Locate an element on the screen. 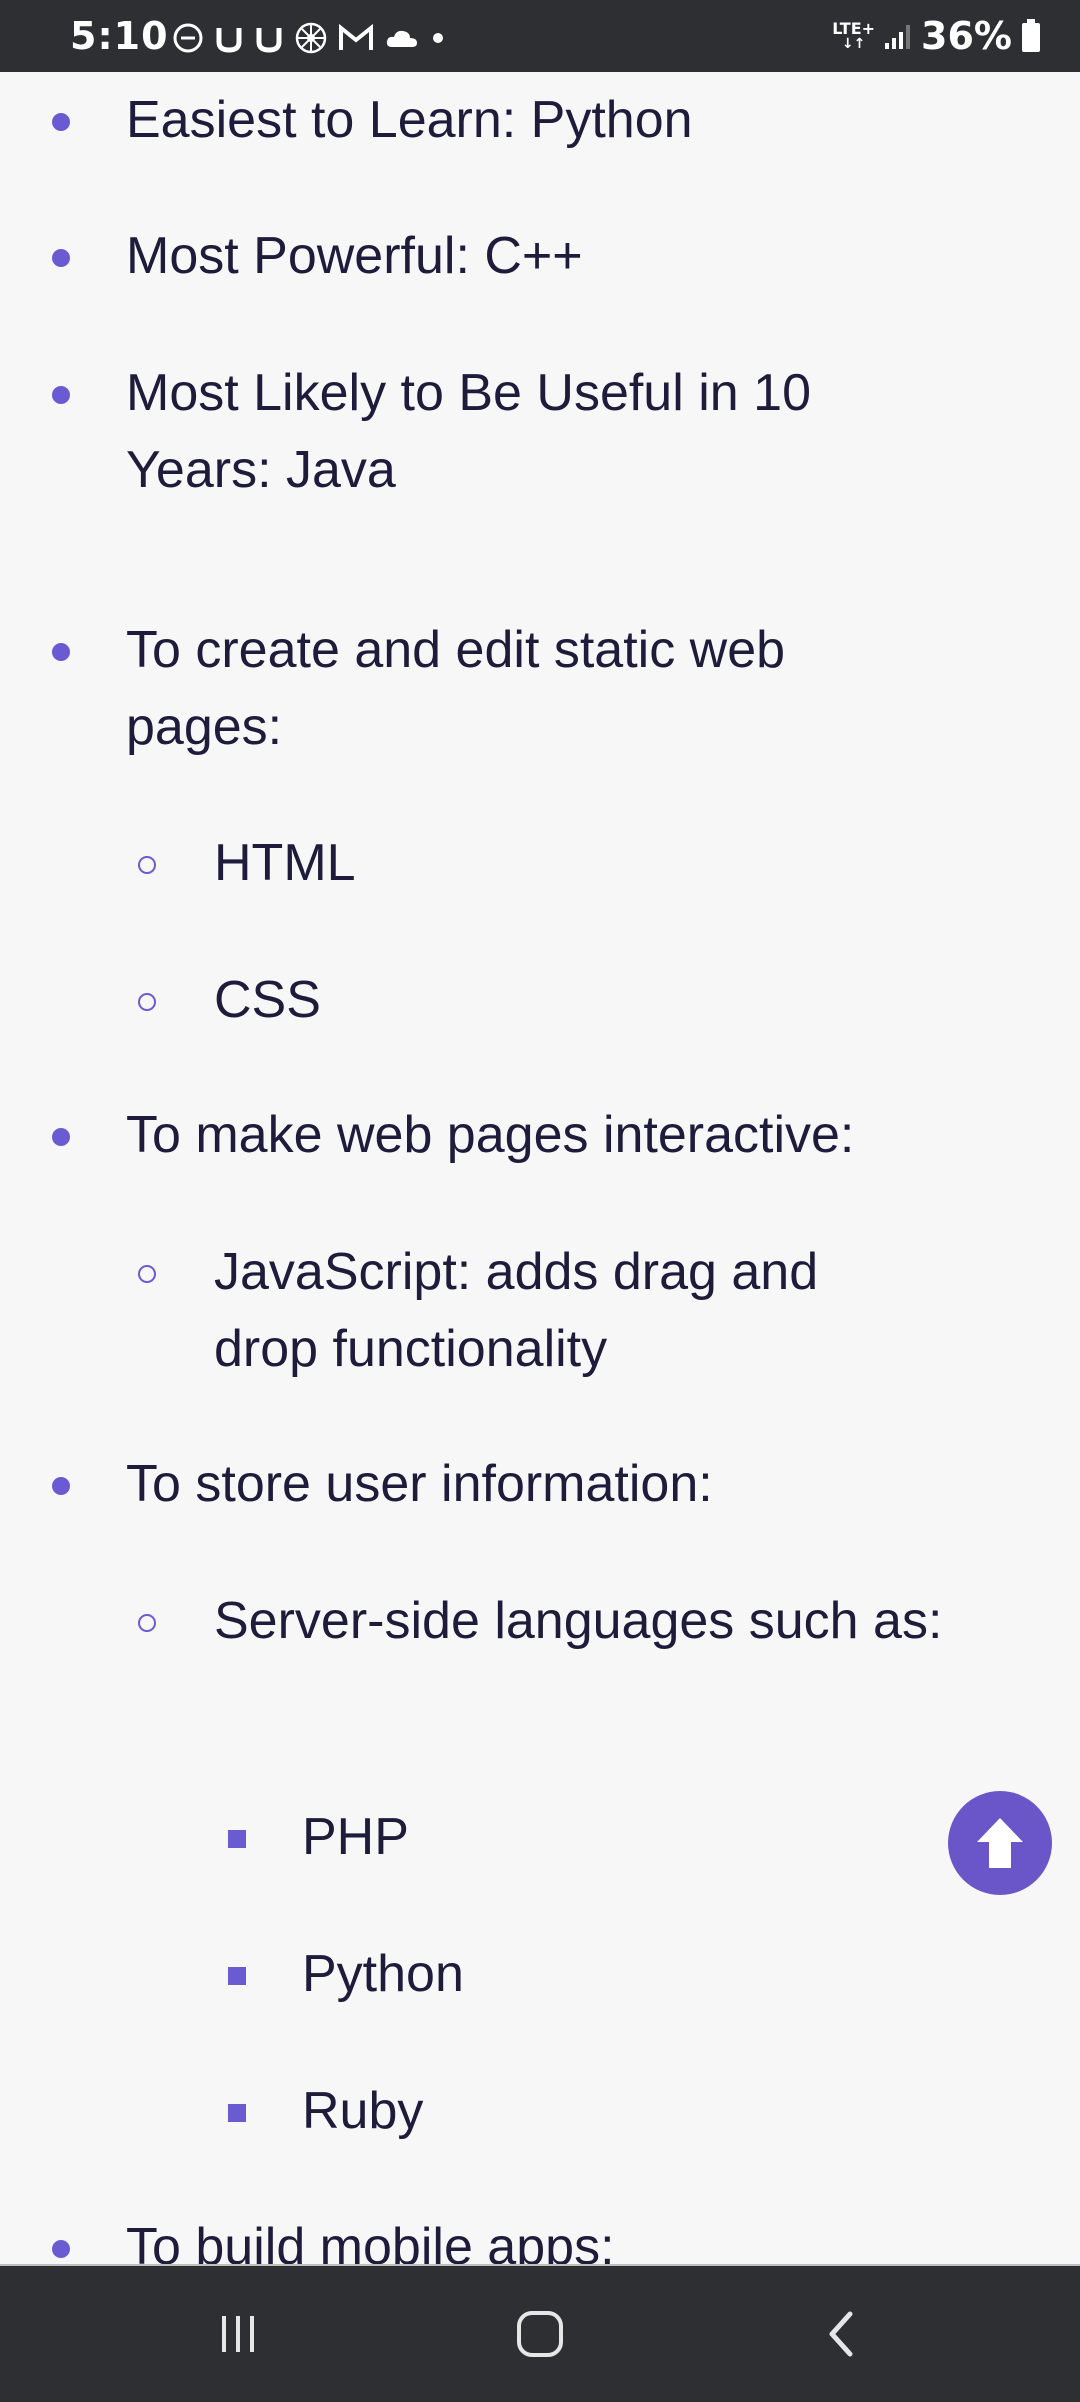  network-type: LTE+ is located at coordinates (854, 28).